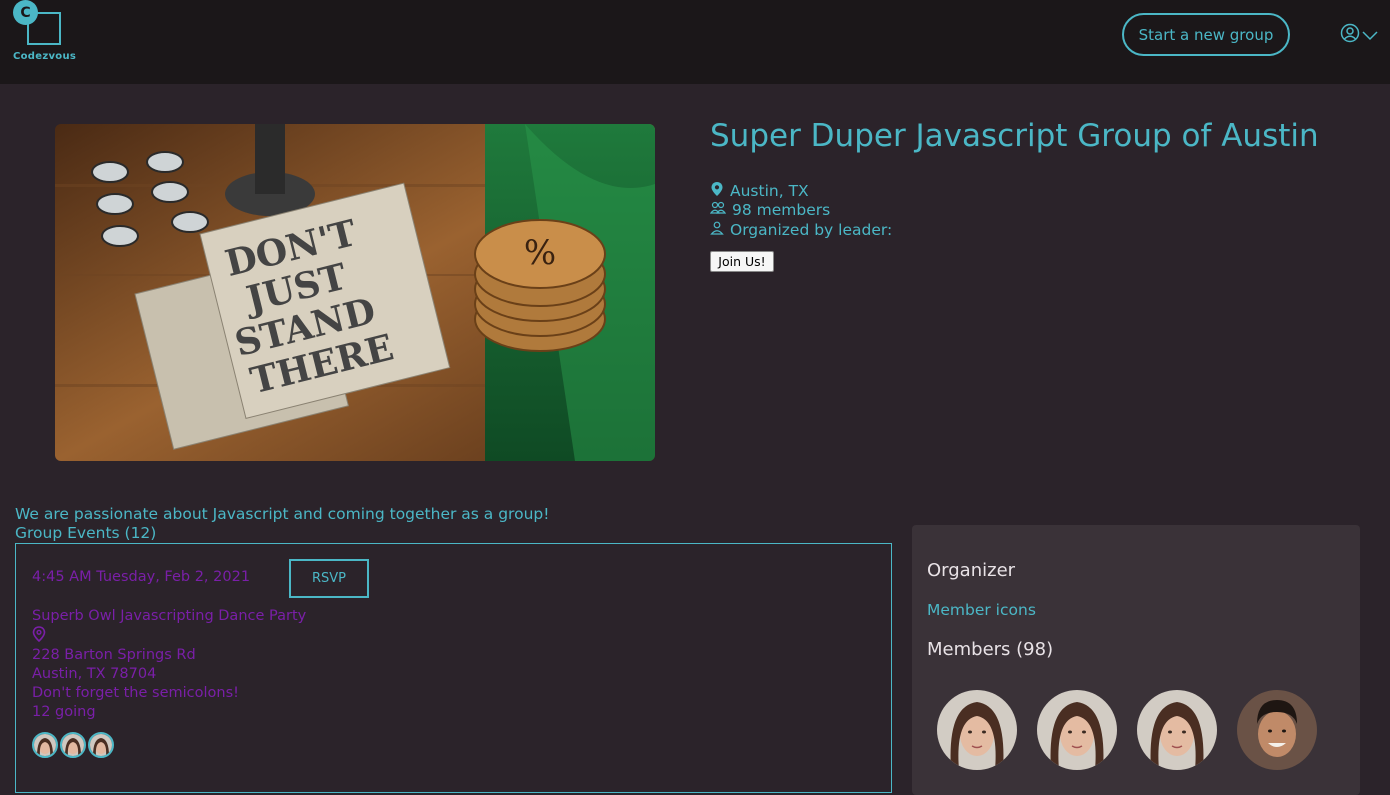  Describe the element at coordinates (86, 533) in the screenshot. I see `group-events-heading: Group Events (12)` at that location.